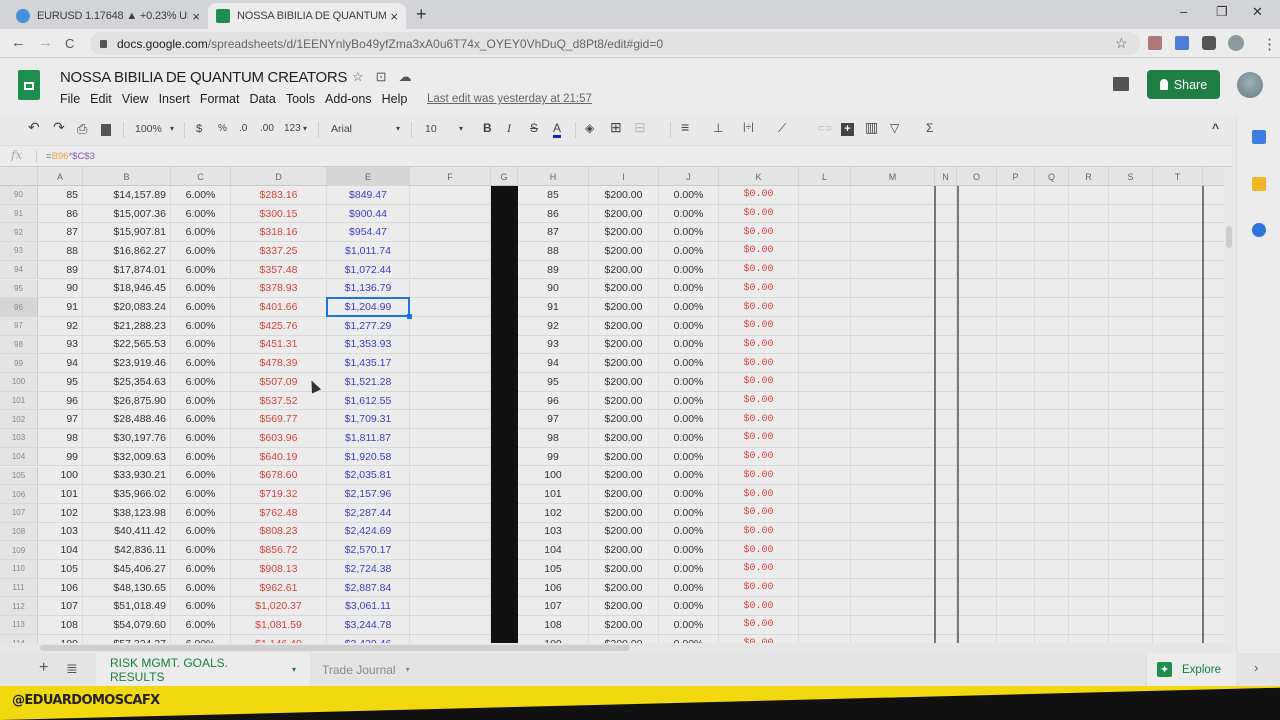 This screenshot has width=1280, height=720. I want to click on menu-tools: Tools, so click(300, 99).